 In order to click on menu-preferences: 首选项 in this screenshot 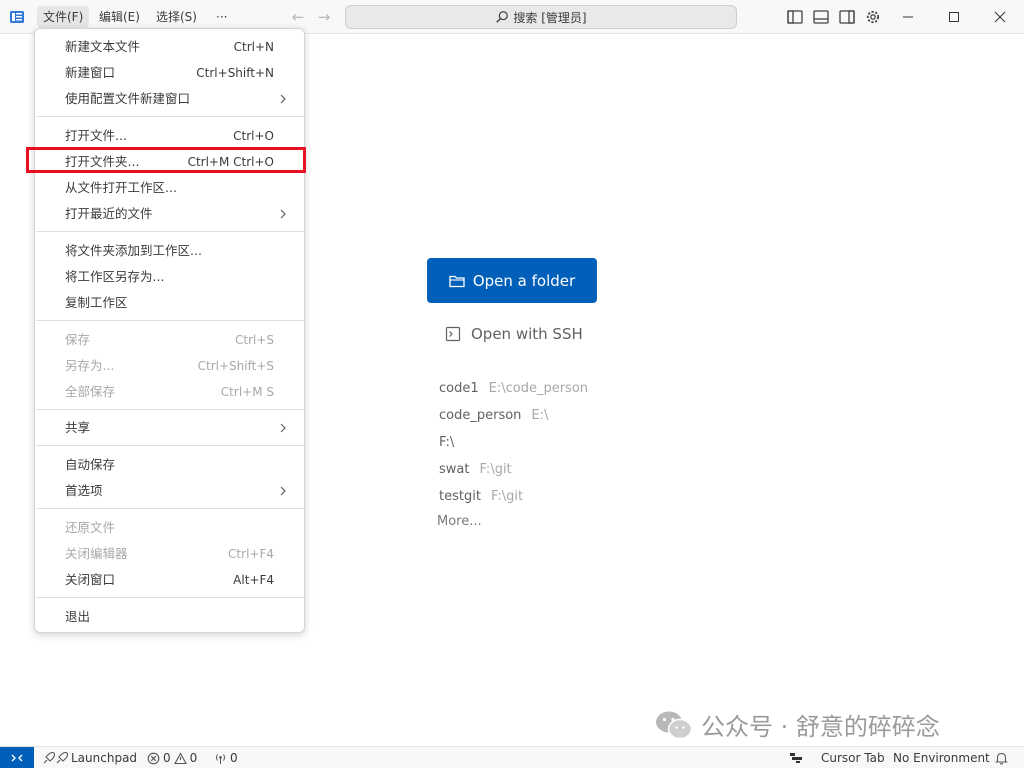, I will do `click(169, 491)`.